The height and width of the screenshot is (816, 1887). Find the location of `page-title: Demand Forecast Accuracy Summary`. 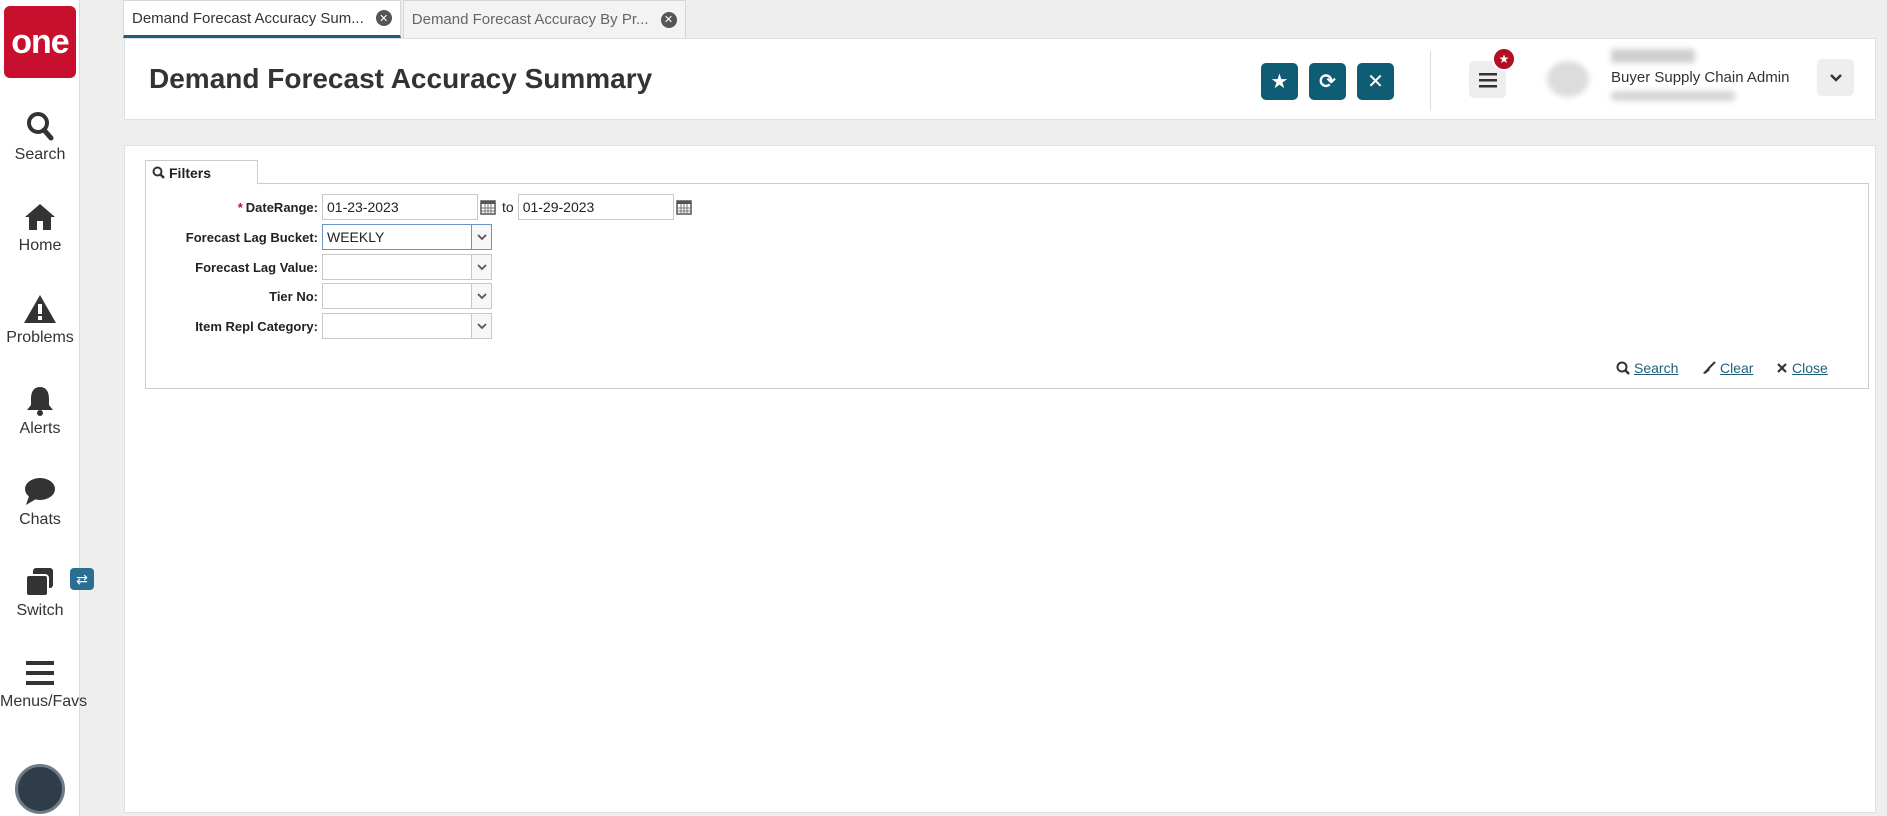

page-title: Demand Forecast Accuracy Summary is located at coordinates (401, 78).